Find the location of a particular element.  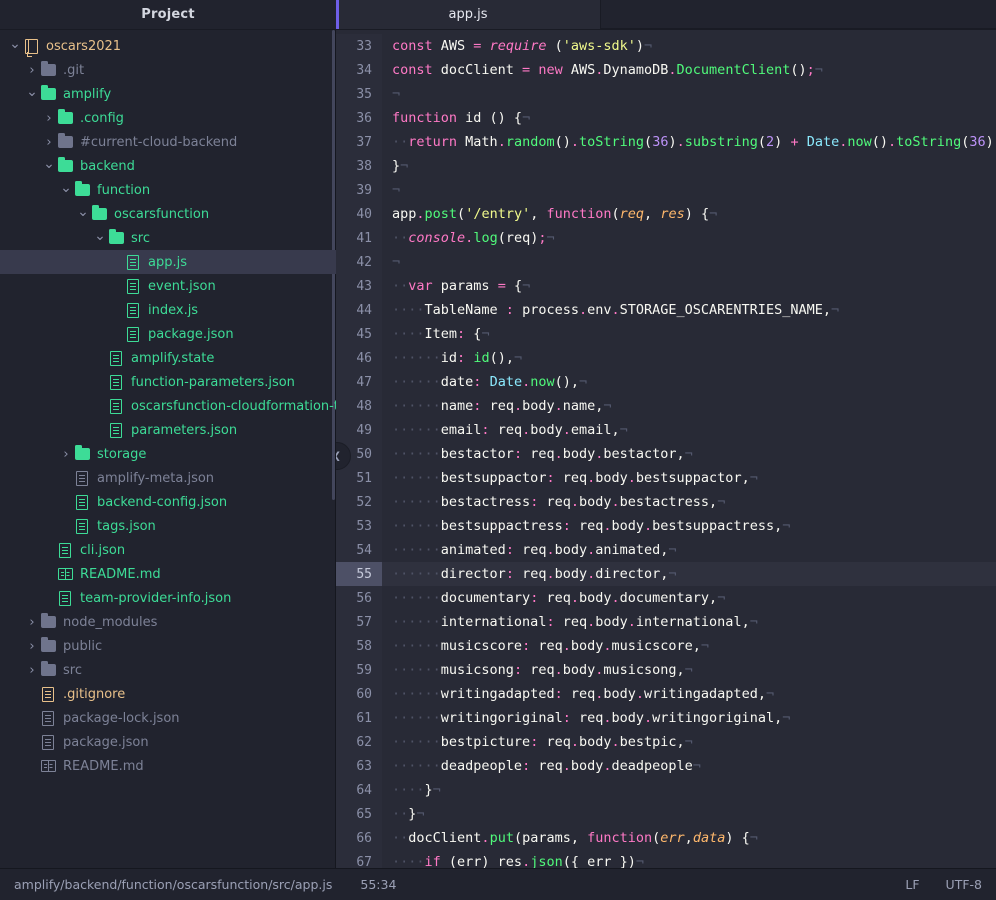

code-line: 59 ······musicsong: req.body.musicsong,¬ is located at coordinates (666, 670).